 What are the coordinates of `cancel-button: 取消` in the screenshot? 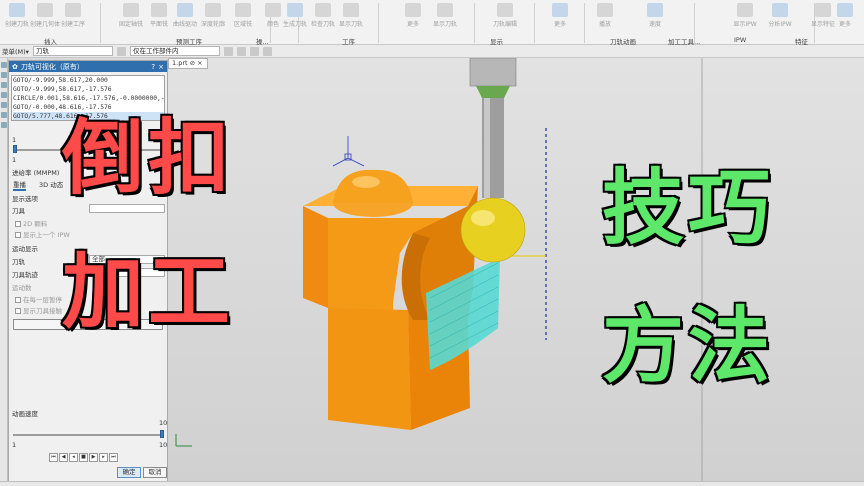 It's located at (155, 472).